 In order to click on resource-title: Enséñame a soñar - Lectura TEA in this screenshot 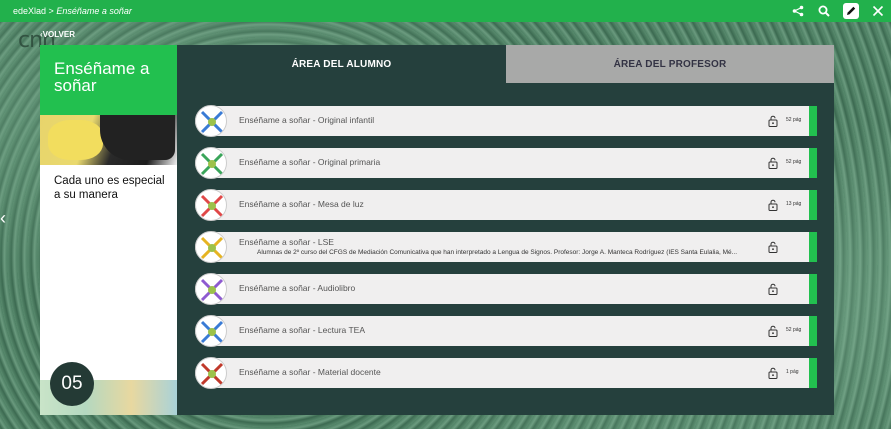, I will do `click(302, 330)`.